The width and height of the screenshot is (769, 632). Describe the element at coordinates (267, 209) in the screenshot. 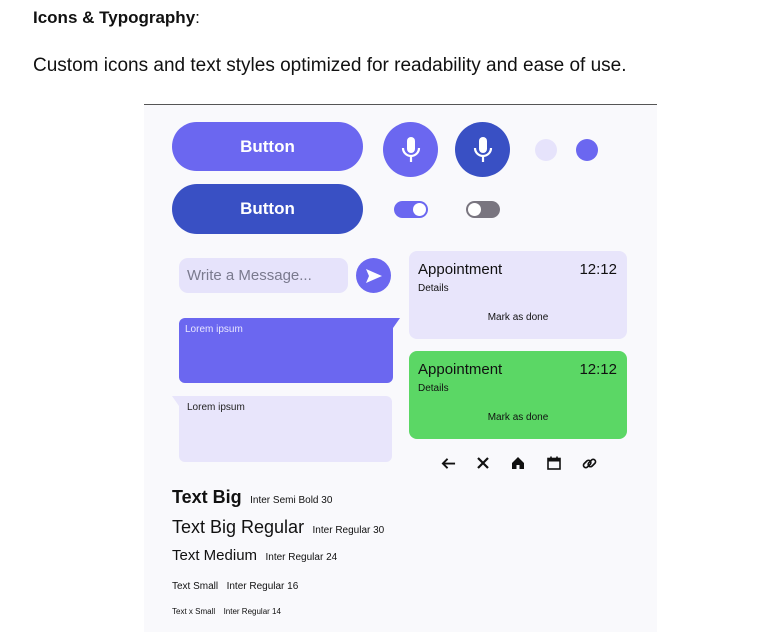

I see `primary-button-dark: Button` at that location.